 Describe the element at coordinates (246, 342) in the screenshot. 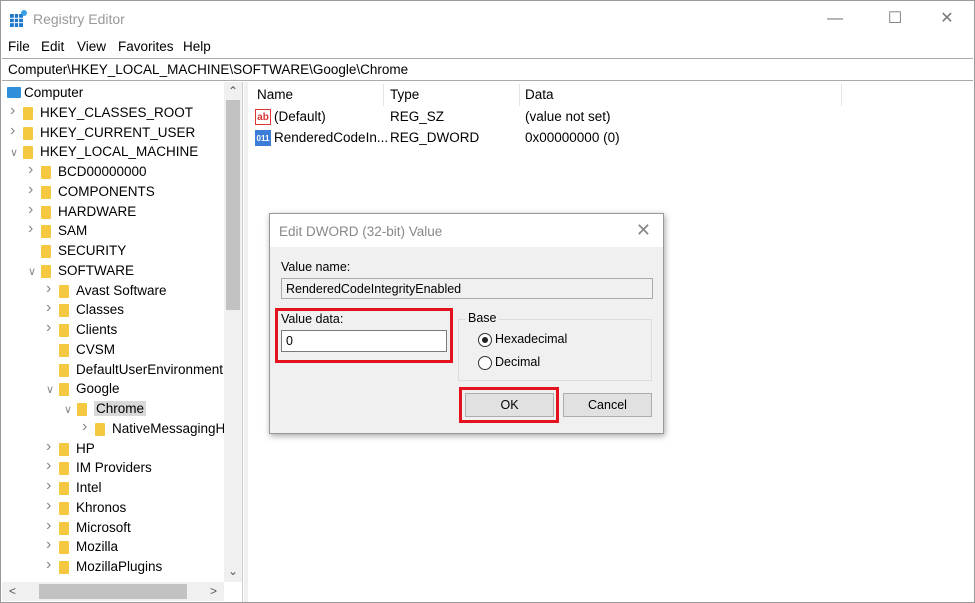

I see `pane-splitter` at that location.